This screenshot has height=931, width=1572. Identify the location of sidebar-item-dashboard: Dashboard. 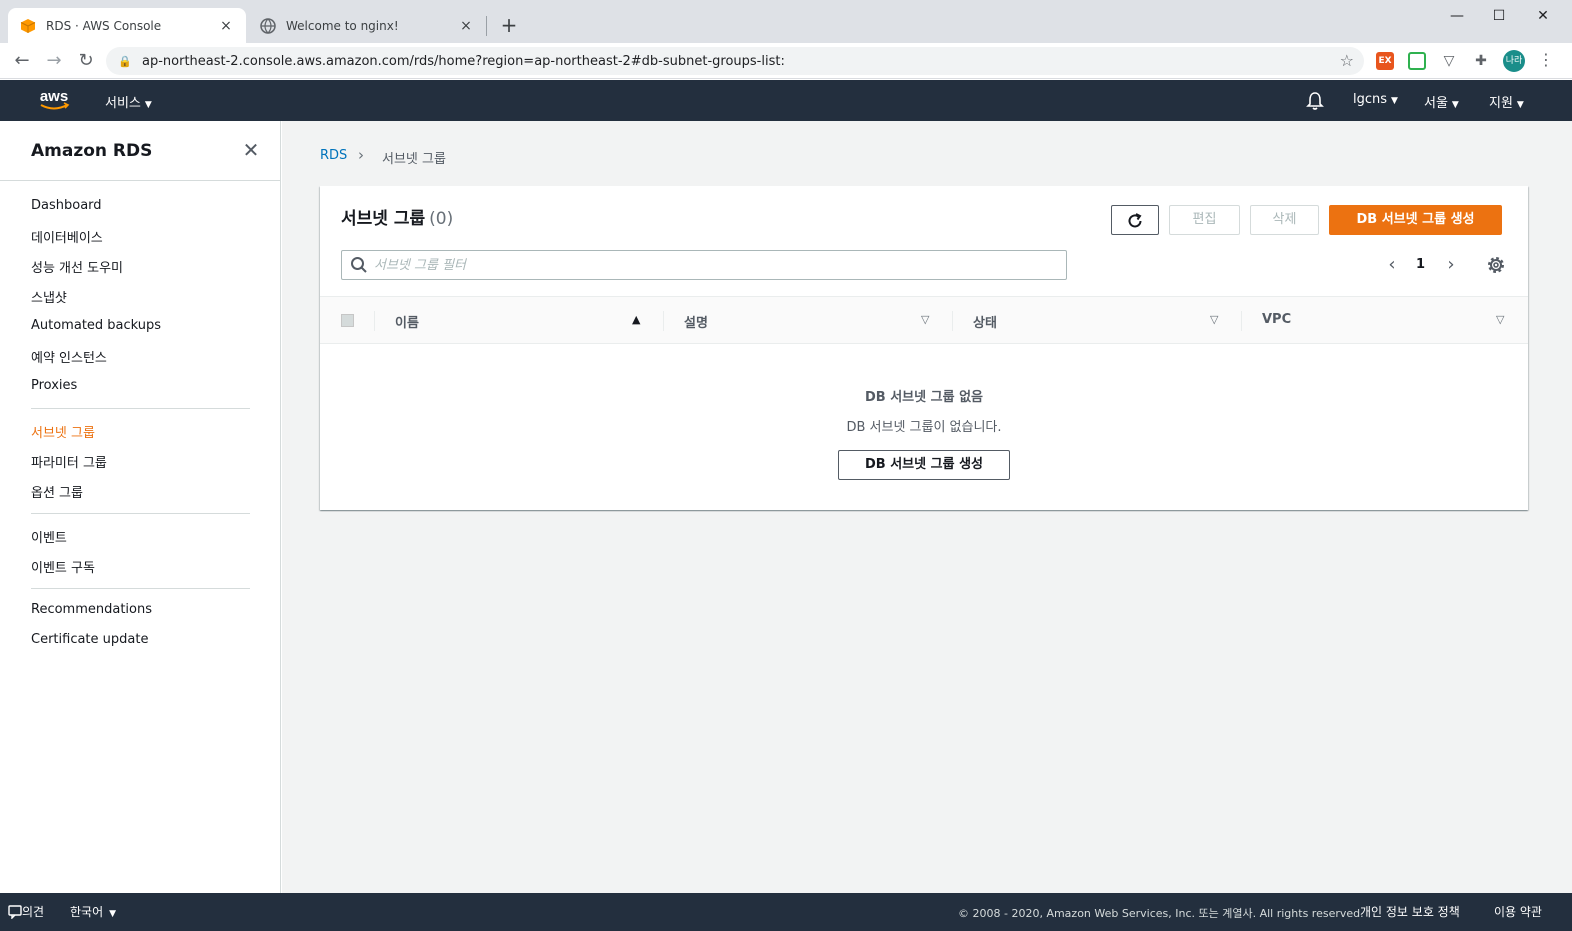
(66, 205).